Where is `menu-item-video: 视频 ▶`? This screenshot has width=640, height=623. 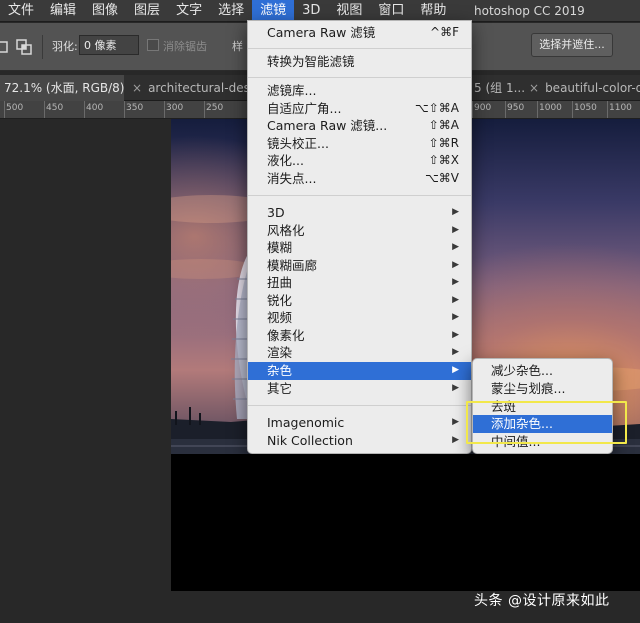 menu-item-video: 视频 ▶ is located at coordinates (359, 318).